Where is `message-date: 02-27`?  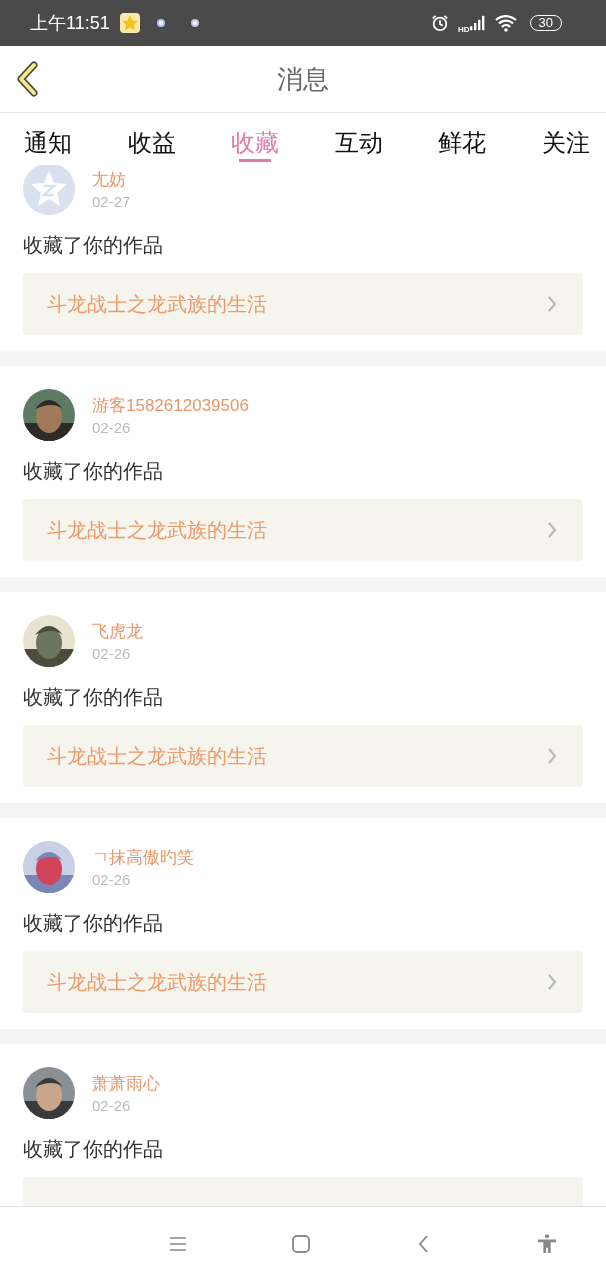
message-date: 02-27 is located at coordinates (111, 201).